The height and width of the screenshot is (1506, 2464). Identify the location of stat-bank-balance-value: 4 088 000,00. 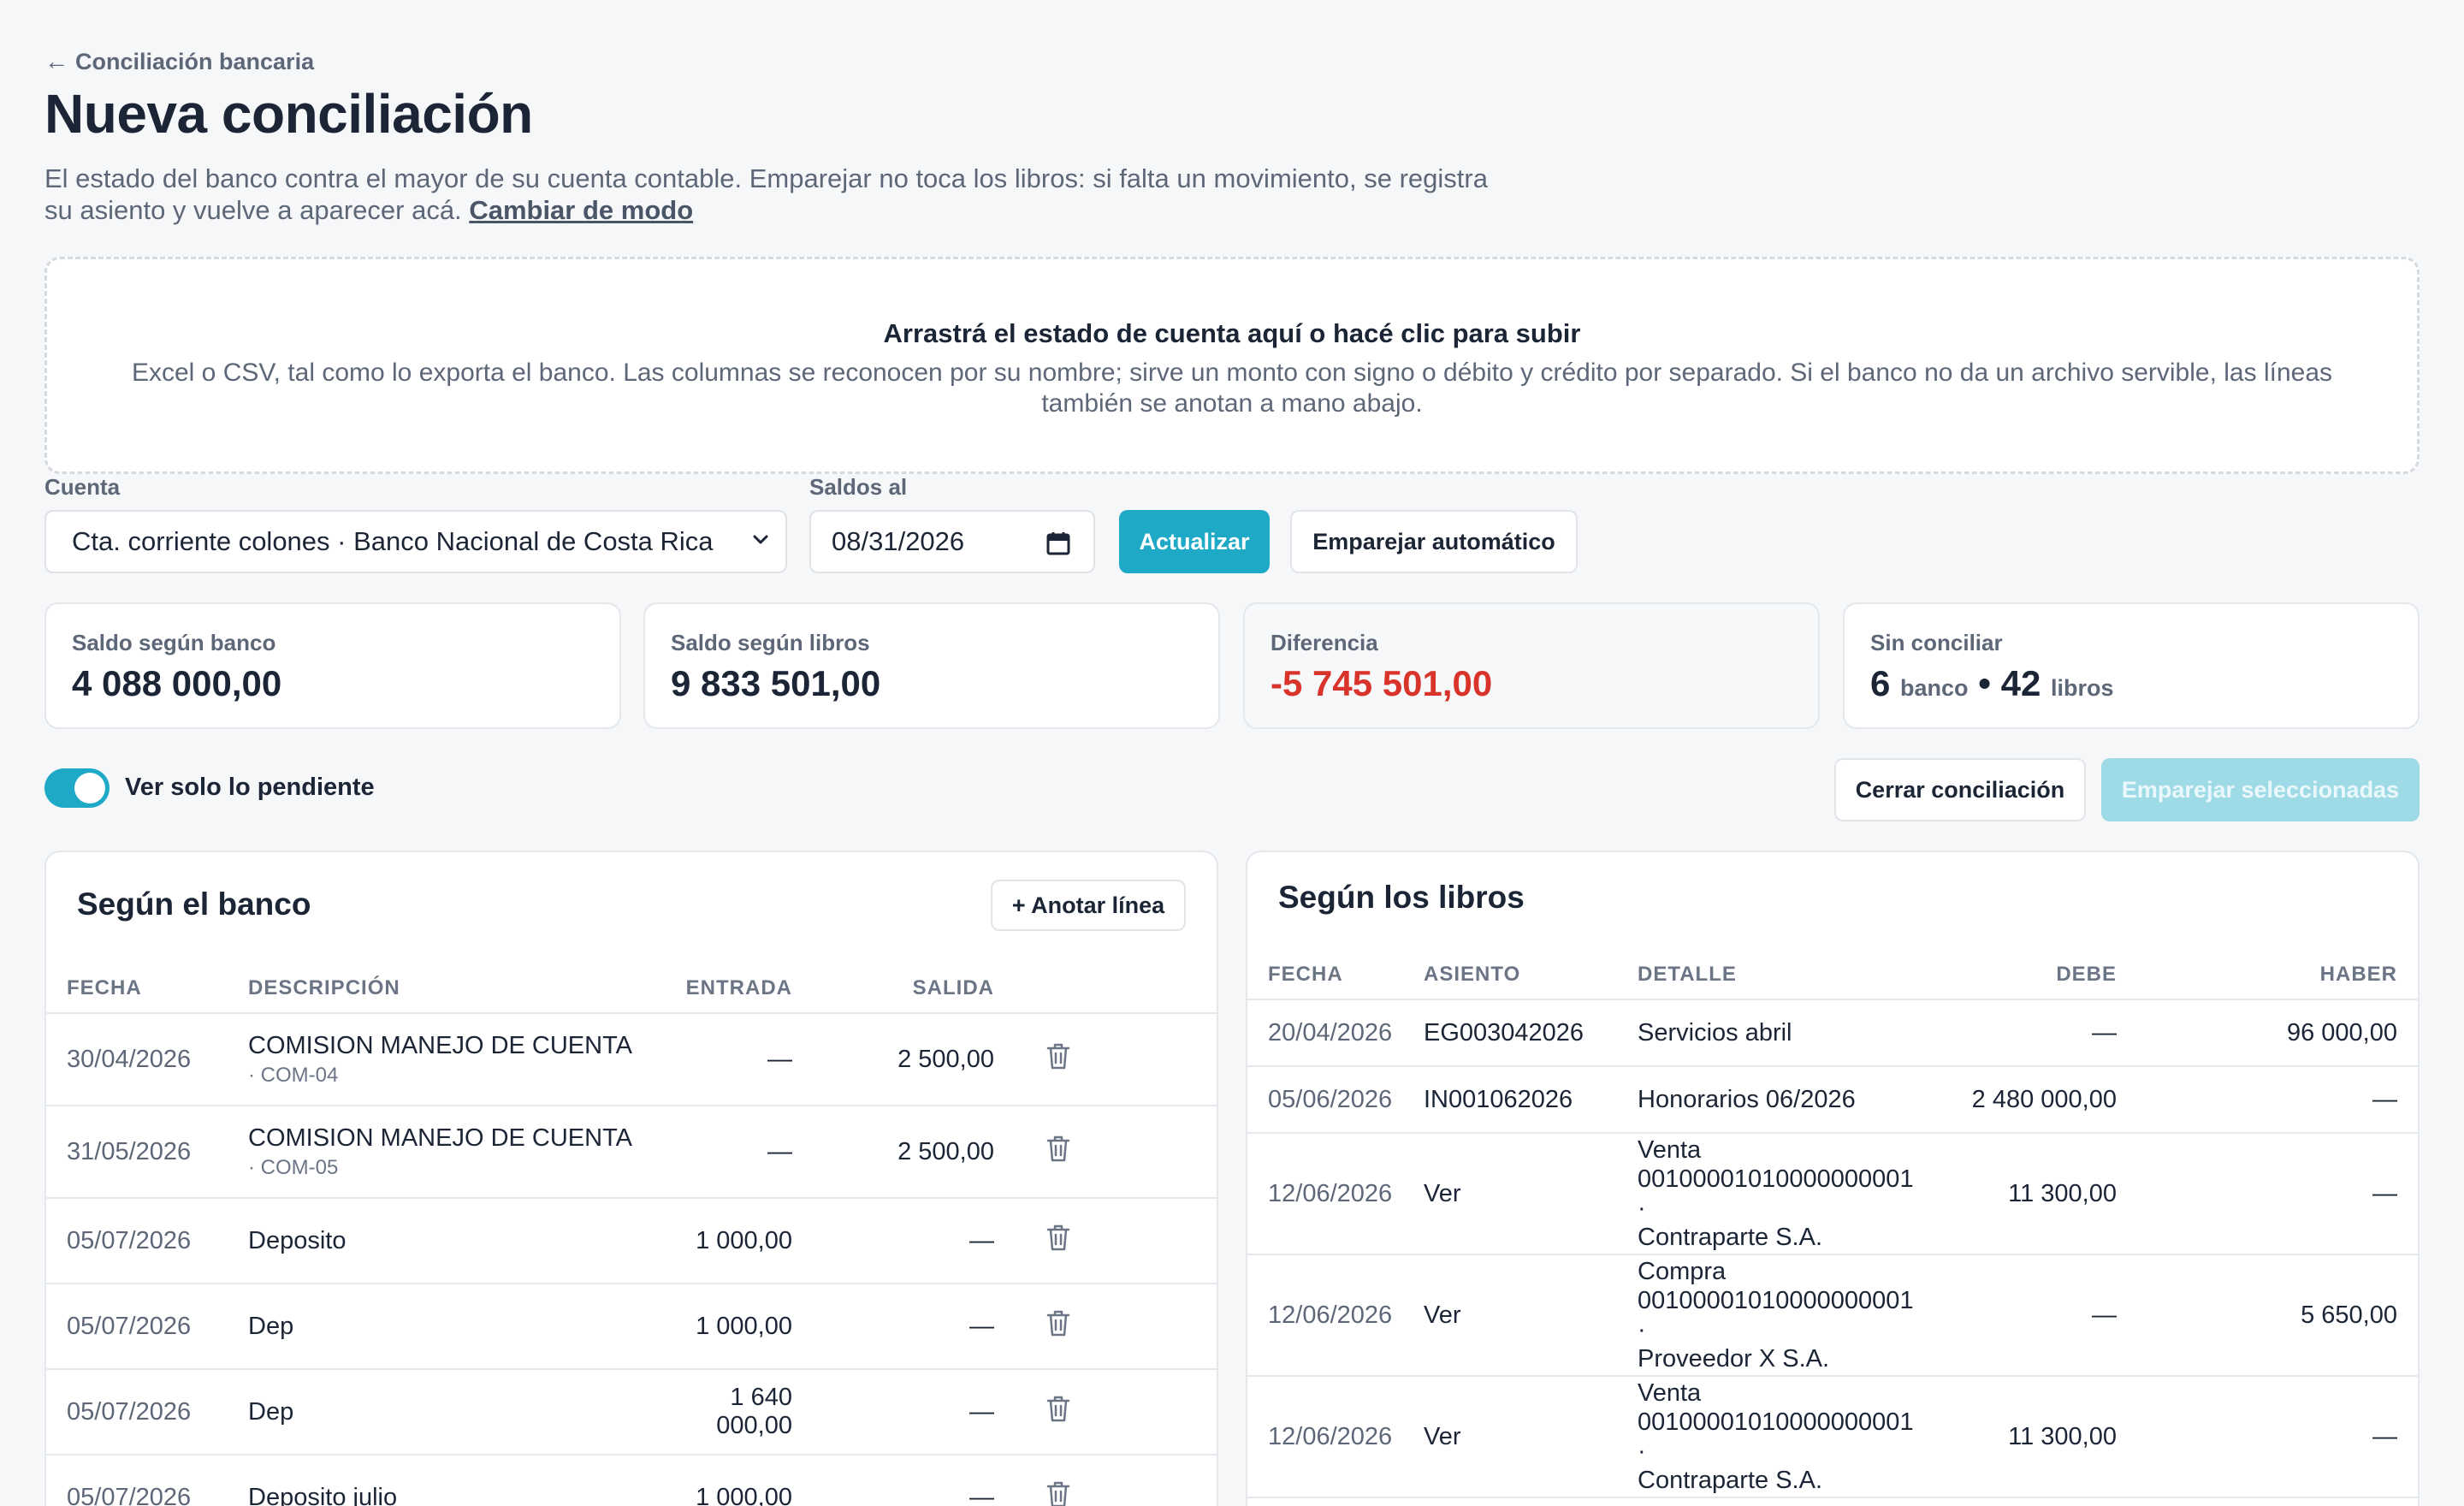
(177, 683).